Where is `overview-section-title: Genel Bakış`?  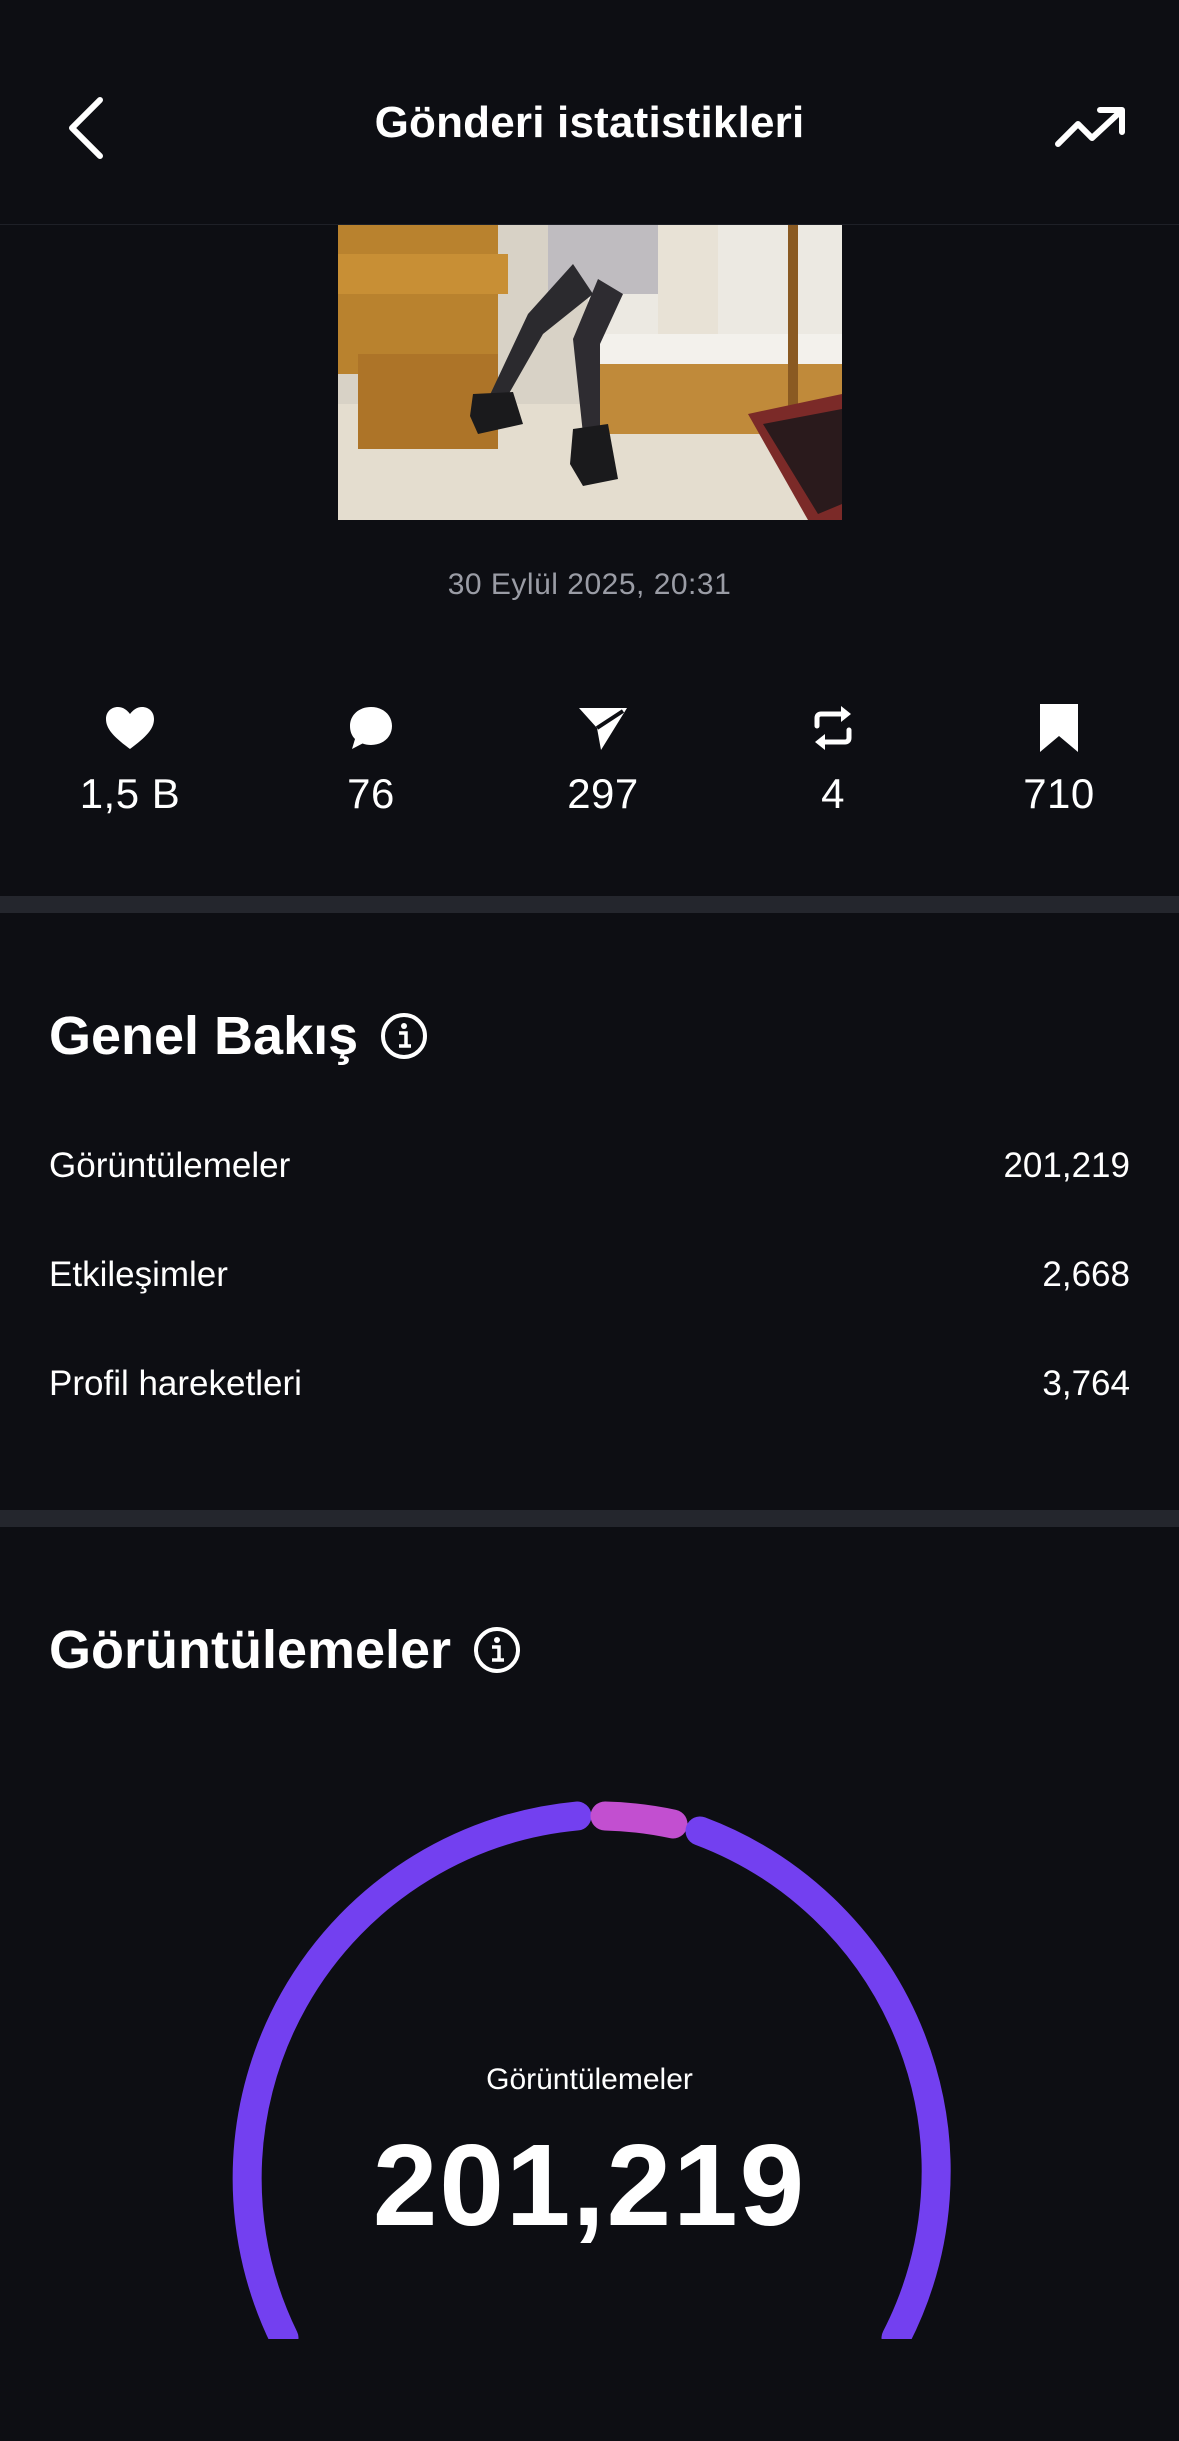 overview-section-title: Genel Bakış is located at coordinates (238, 1036).